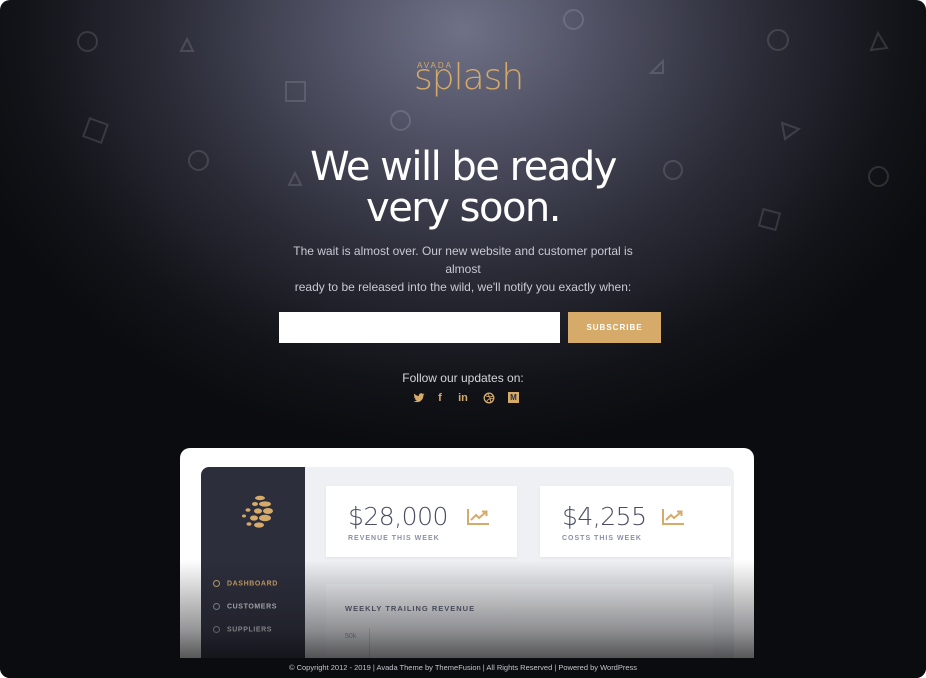 The height and width of the screenshot is (678, 926). What do you see at coordinates (469, 77) in the screenshot?
I see `logo-wordmark: splash` at bounding box center [469, 77].